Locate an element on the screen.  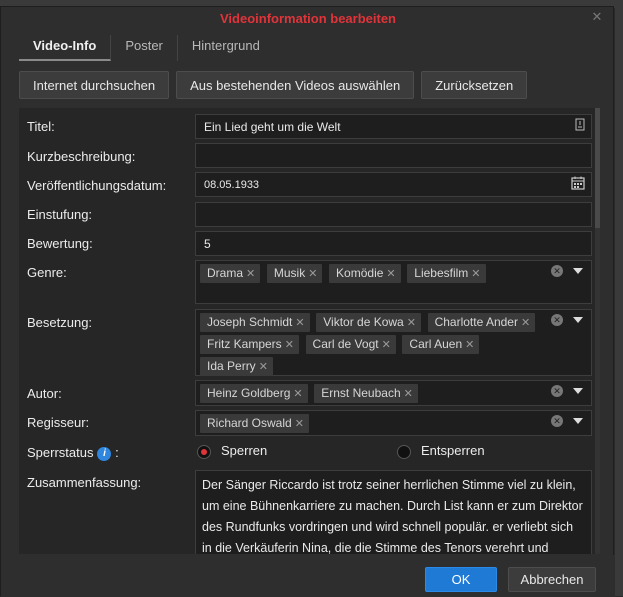
lock-status-radio-group: Sperren Entsperren is located at coordinates (395, 452).